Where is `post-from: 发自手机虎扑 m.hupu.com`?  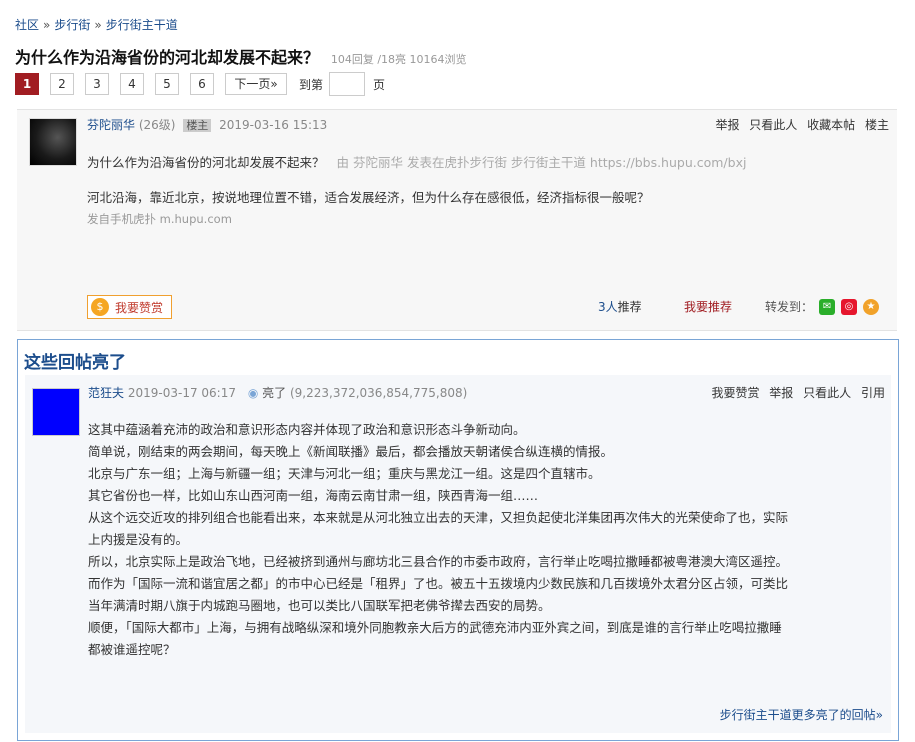
post-from: 发自手机虎扑 m.hupu.com is located at coordinates (159, 219).